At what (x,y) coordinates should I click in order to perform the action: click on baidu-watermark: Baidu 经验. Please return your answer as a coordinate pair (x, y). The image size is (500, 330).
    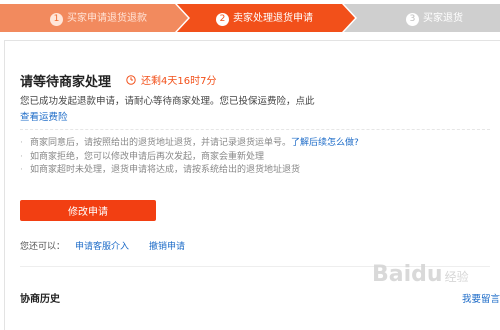
    Looking at the image, I should click on (420, 274).